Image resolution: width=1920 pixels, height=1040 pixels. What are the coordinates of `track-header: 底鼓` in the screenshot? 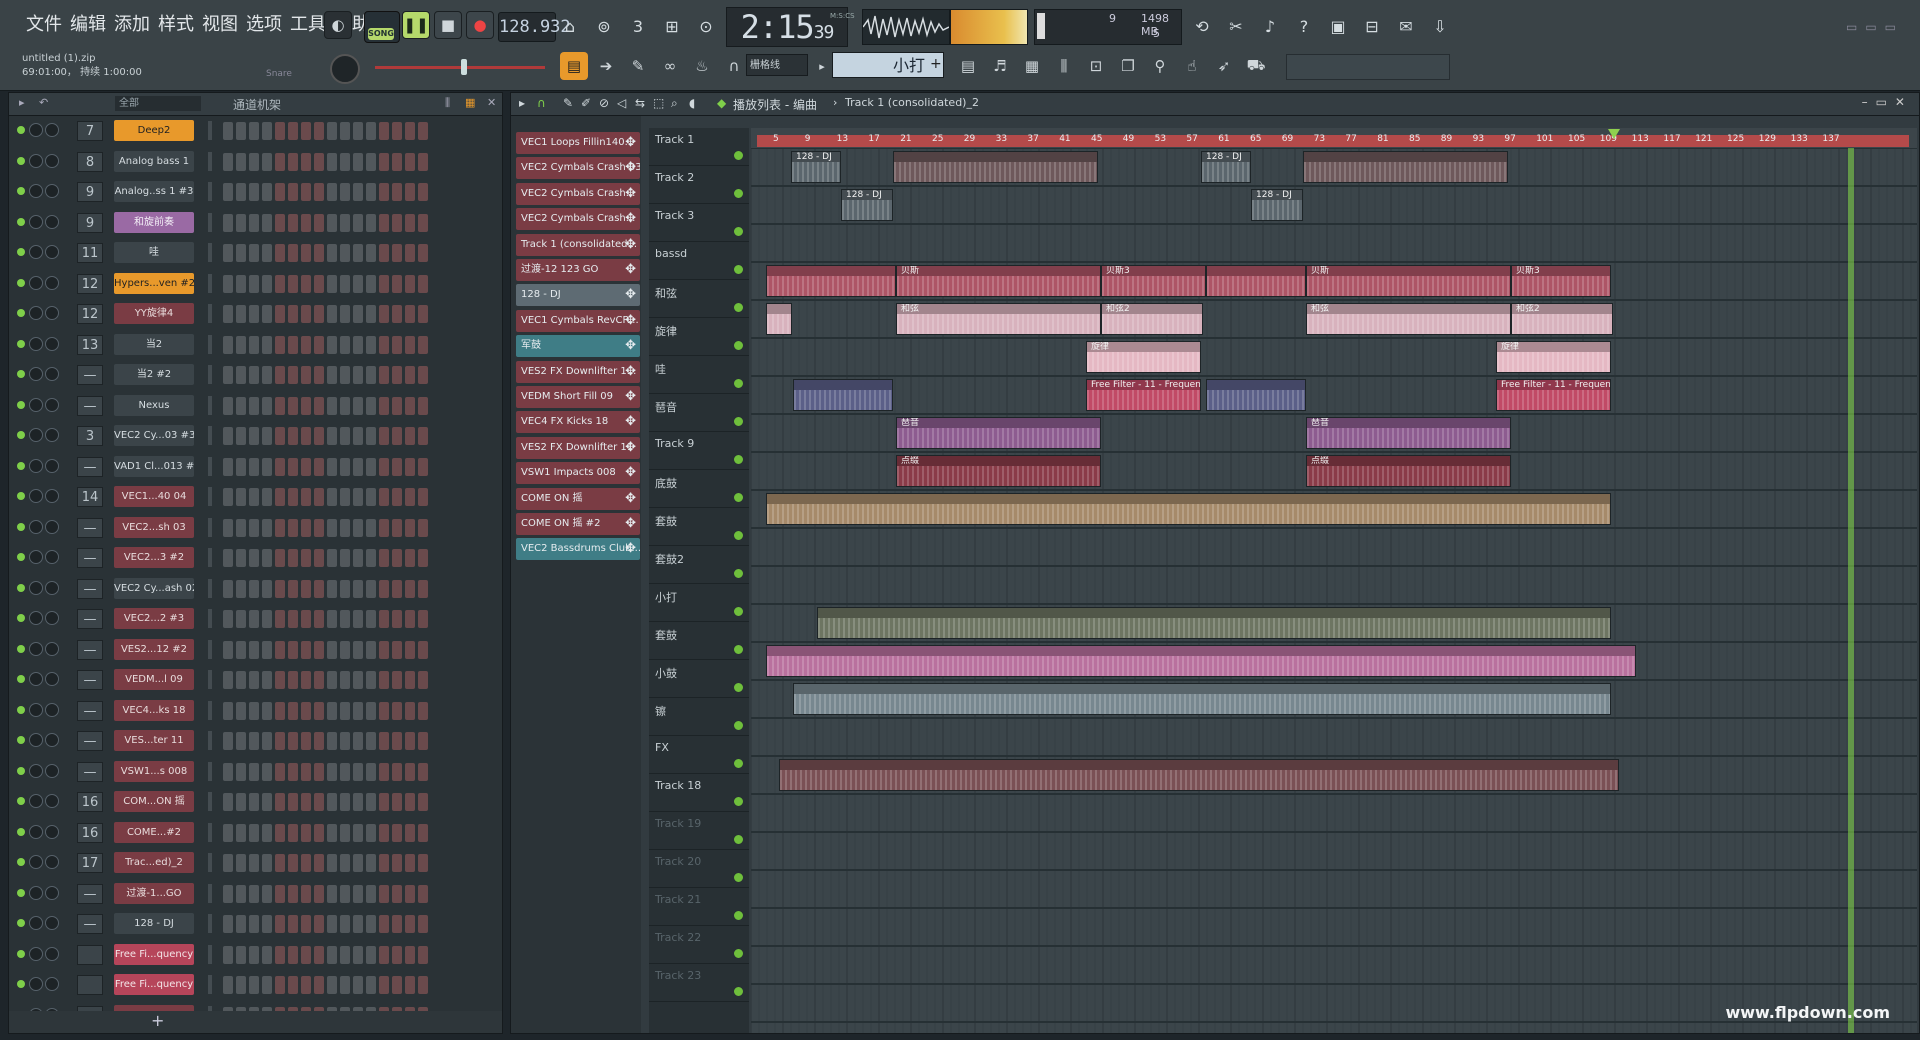 It's located at (699, 489).